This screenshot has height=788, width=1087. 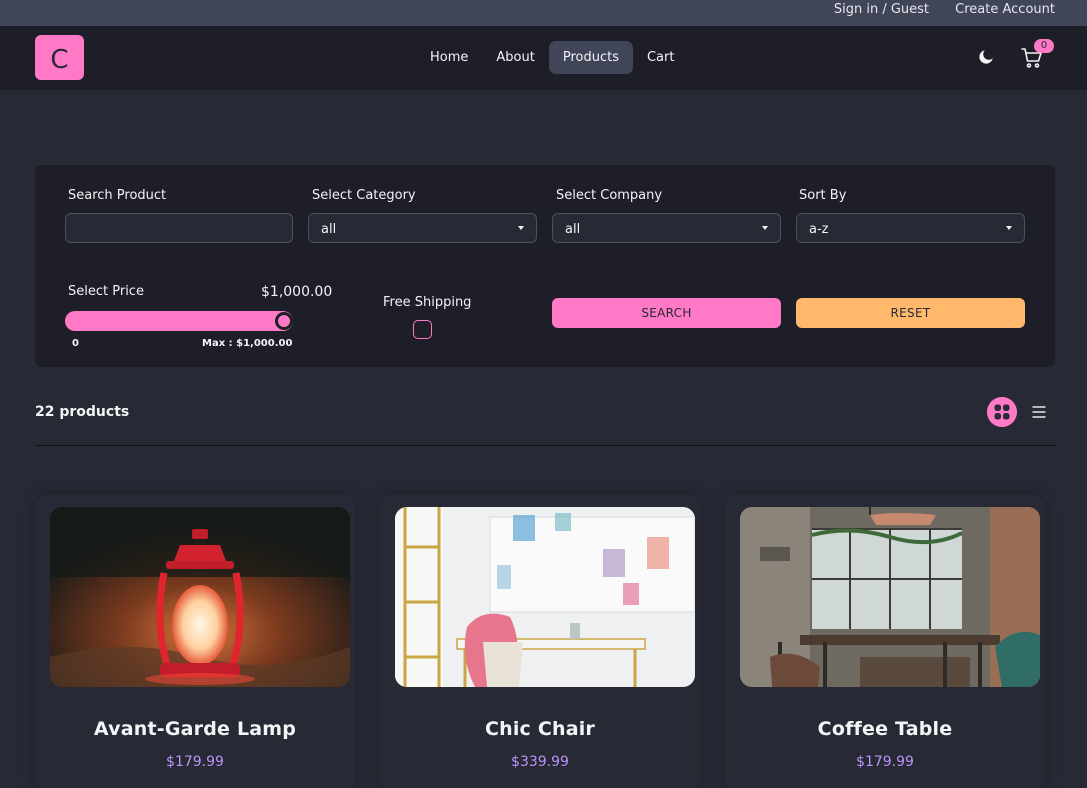 I want to click on category-select: all, so click(x=422, y=228).